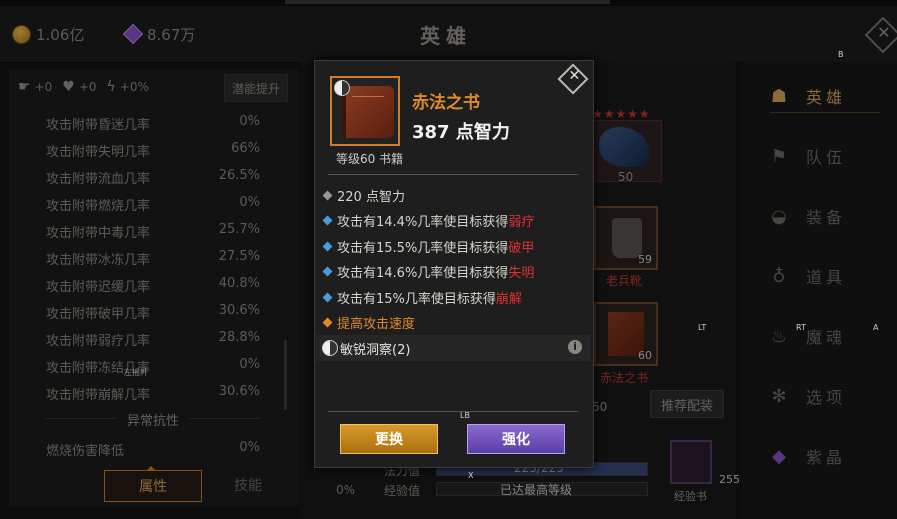 Image resolution: width=897 pixels, height=519 pixels. What do you see at coordinates (876, 327) in the screenshot?
I see `hint-a: A` at bounding box center [876, 327].